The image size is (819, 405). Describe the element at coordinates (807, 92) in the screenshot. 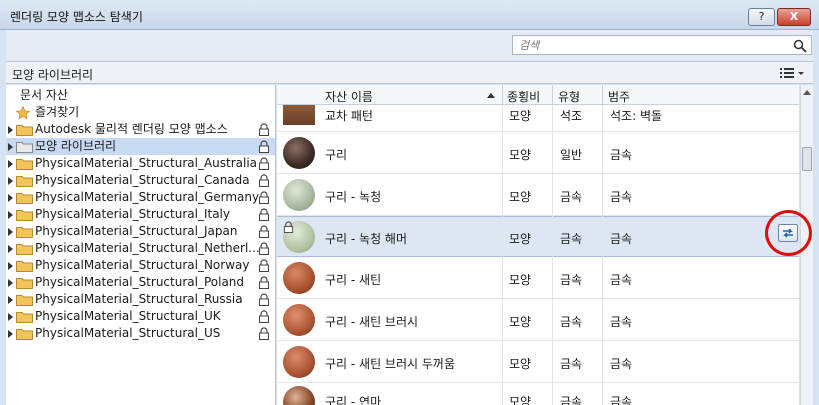

I see `scroll-up-icon` at that location.